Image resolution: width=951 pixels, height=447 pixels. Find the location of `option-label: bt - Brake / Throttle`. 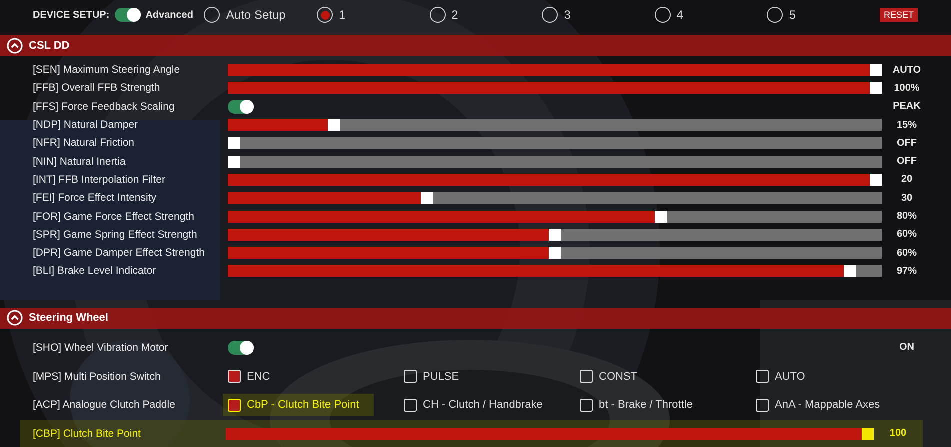

option-label: bt - Brake / Throttle is located at coordinates (646, 405).